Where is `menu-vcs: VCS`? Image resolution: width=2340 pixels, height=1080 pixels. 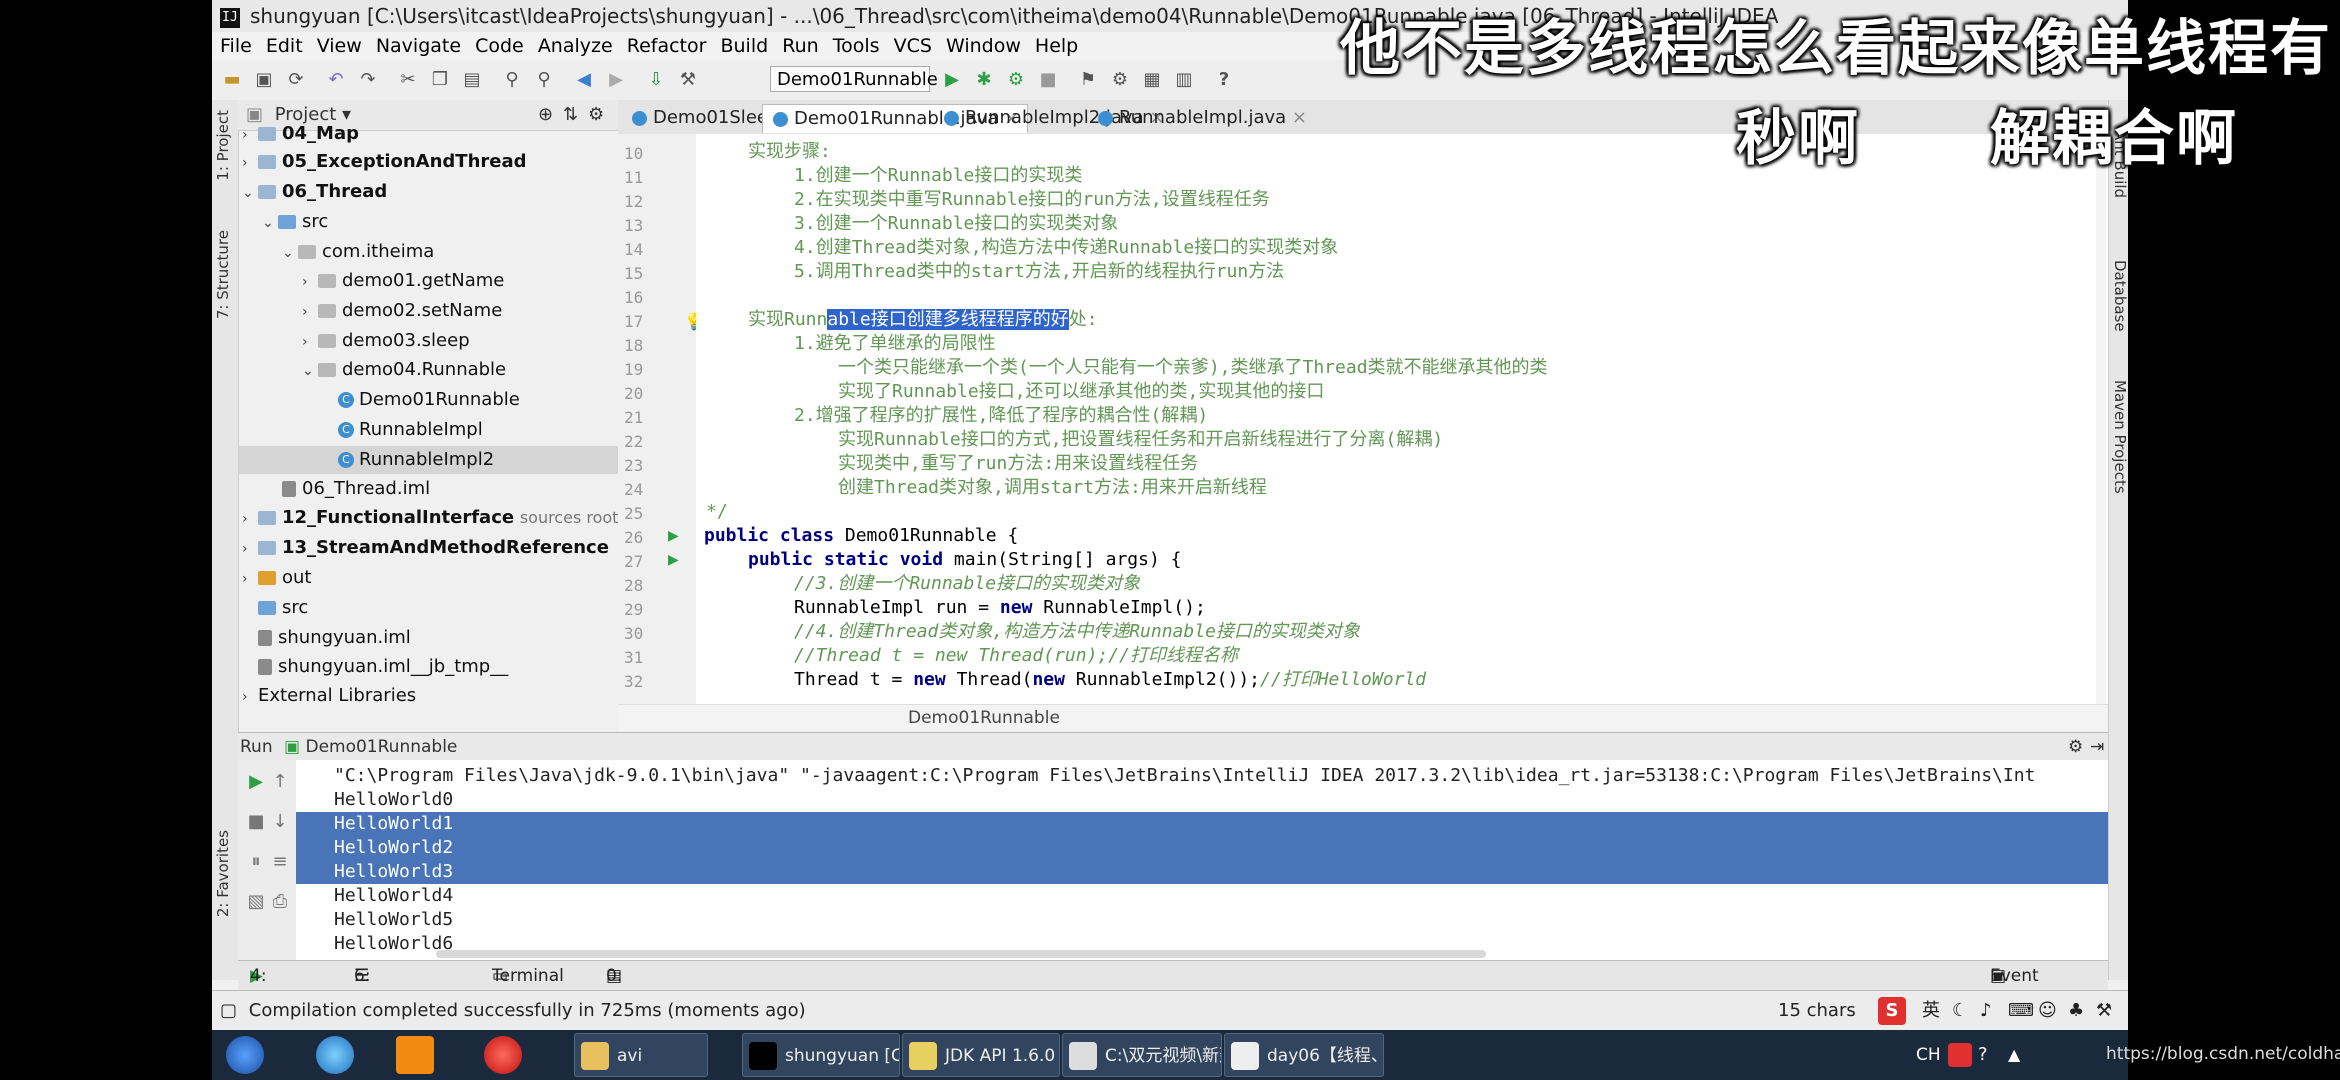
menu-vcs: VCS is located at coordinates (913, 46).